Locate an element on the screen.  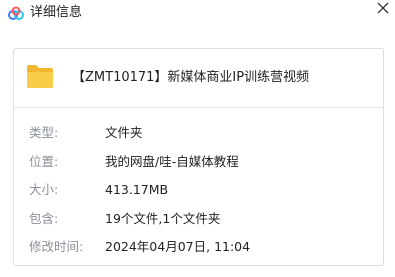
close-icon is located at coordinates (383, 9).